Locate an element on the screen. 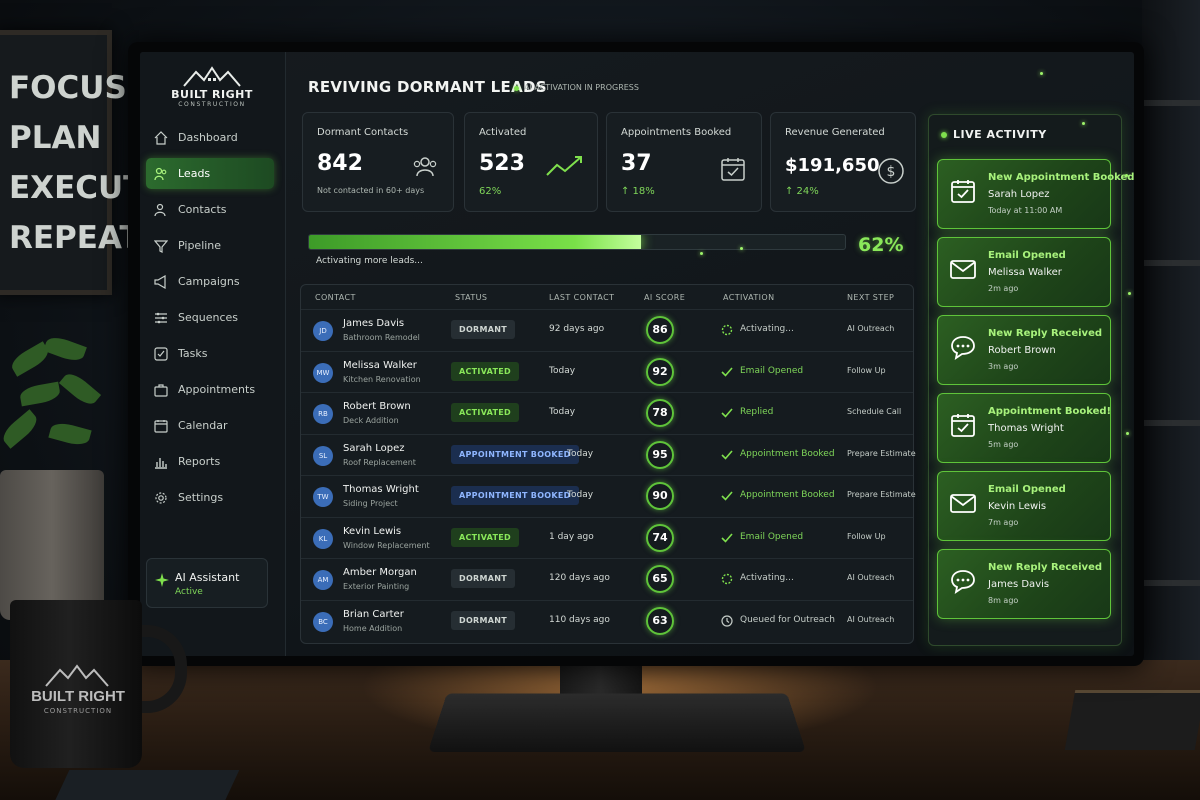 The image size is (1200, 800). contact-name: Sarah Lopez is located at coordinates (374, 448).